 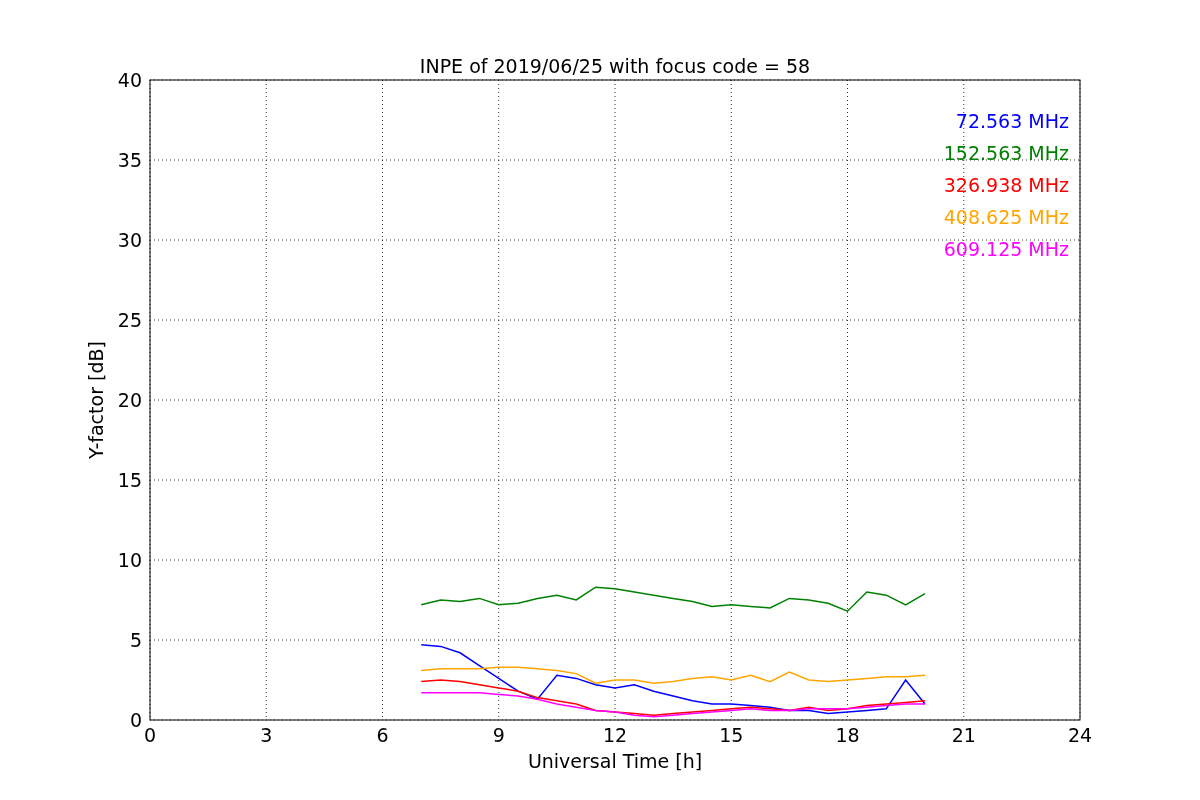 What do you see at coordinates (135, 640) in the screenshot?
I see `tick-label: 5` at bounding box center [135, 640].